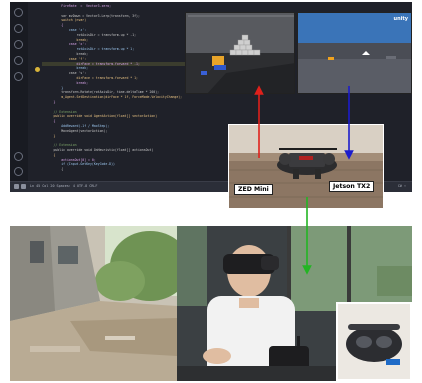 The height and width of the screenshot is (383, 422). What do you see at coordinates (19, 92) in the screenshot?
I see `editor-activity-bar` at bounding box center [19, 92].